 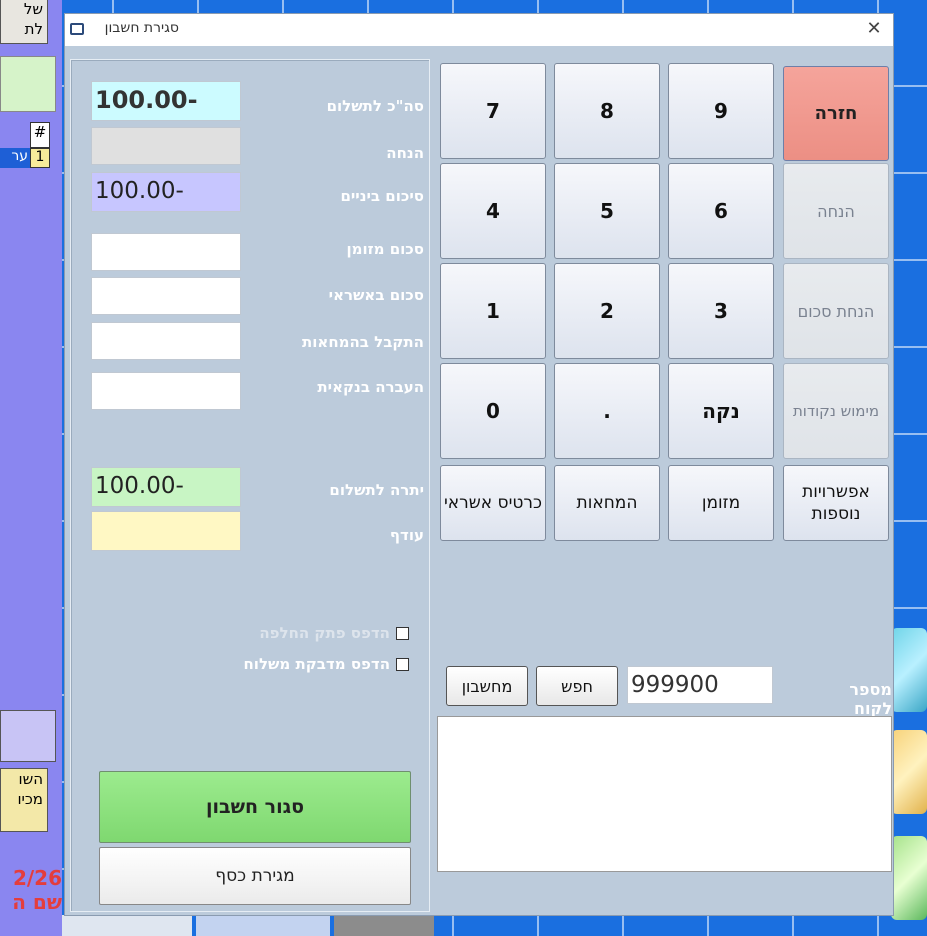 What do you see at coordinates (382, 196) in the screenshot?
I see `subtotal-label: סיכום ביניים` at bounding box center [382, 196].